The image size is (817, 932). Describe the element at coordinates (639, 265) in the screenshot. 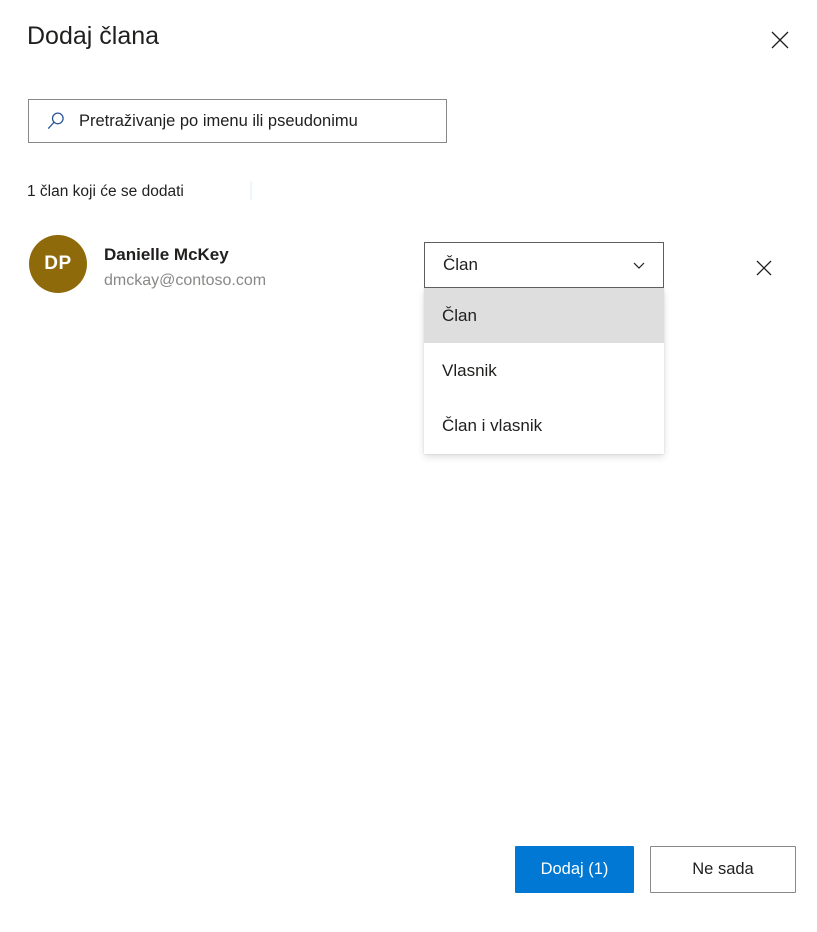

I see `chevron-down-icon` at that location.